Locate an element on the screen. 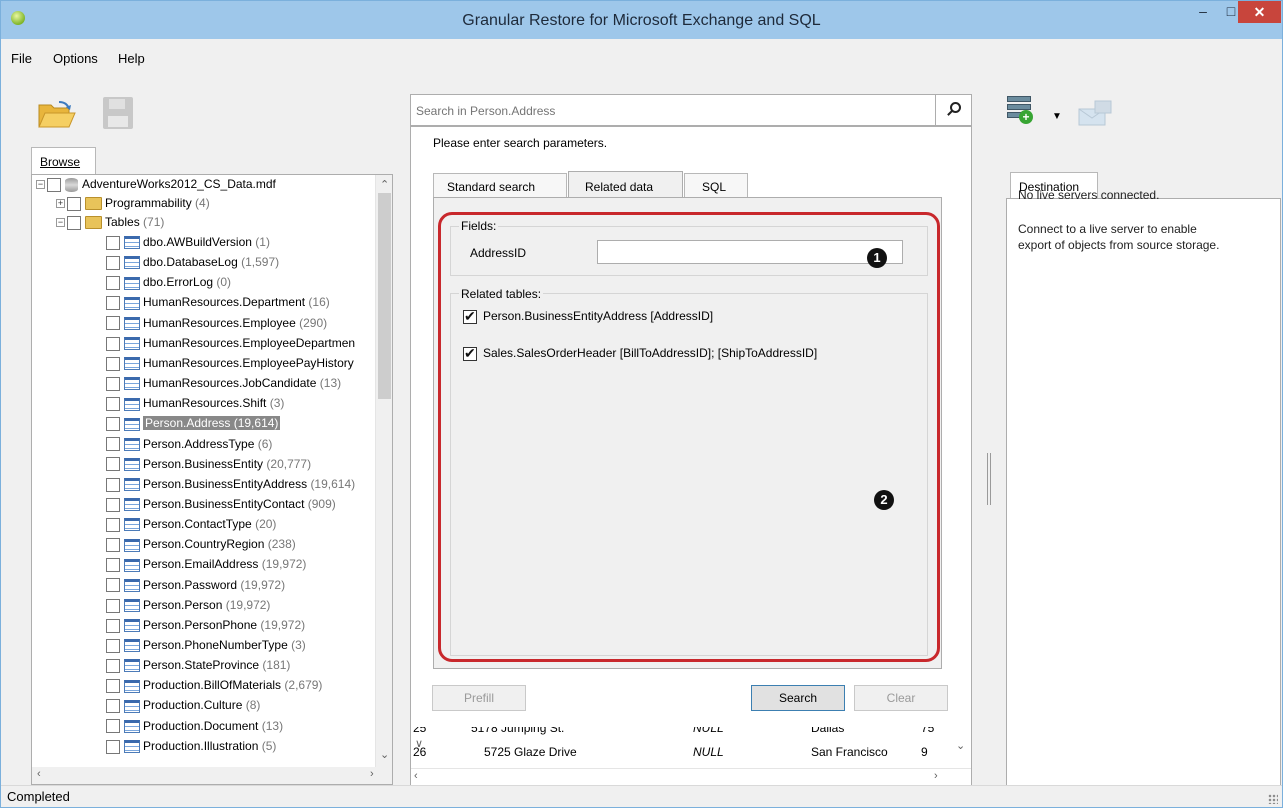 The image size is (1283, 808). tree-item-table: dbo.AWBuildVersion (1) is located at coordinates (188, 245).